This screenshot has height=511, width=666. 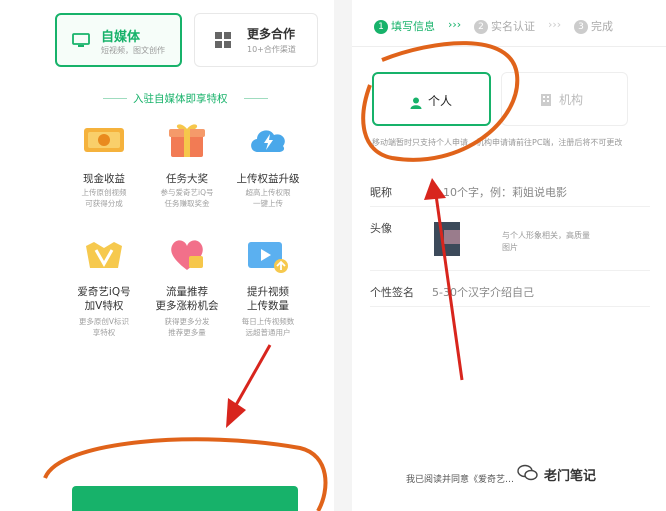 I want to click on annotation-circle-left, so click(x=185, y=474).